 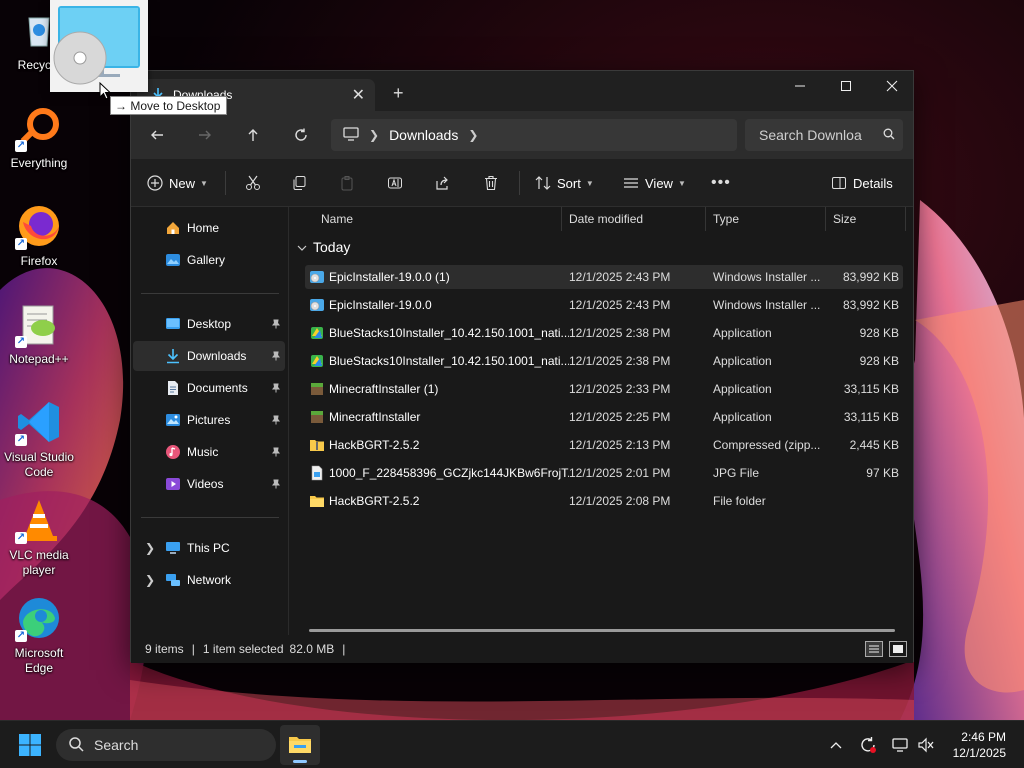 I want to click on network-status-icon, so click(x=900, y=745).